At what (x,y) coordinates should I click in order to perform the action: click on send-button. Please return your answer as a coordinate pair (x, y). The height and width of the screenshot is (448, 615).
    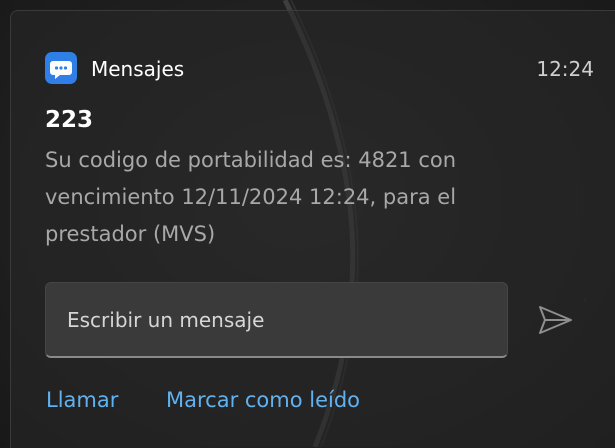
    Looking at the image, I should click on (555, 320).